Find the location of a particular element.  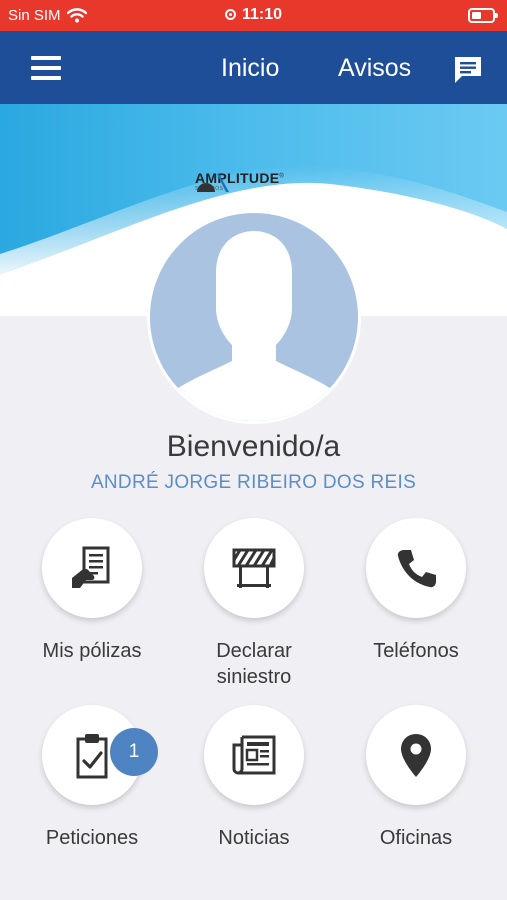

battery-icon is located at coordinates (483, 15).